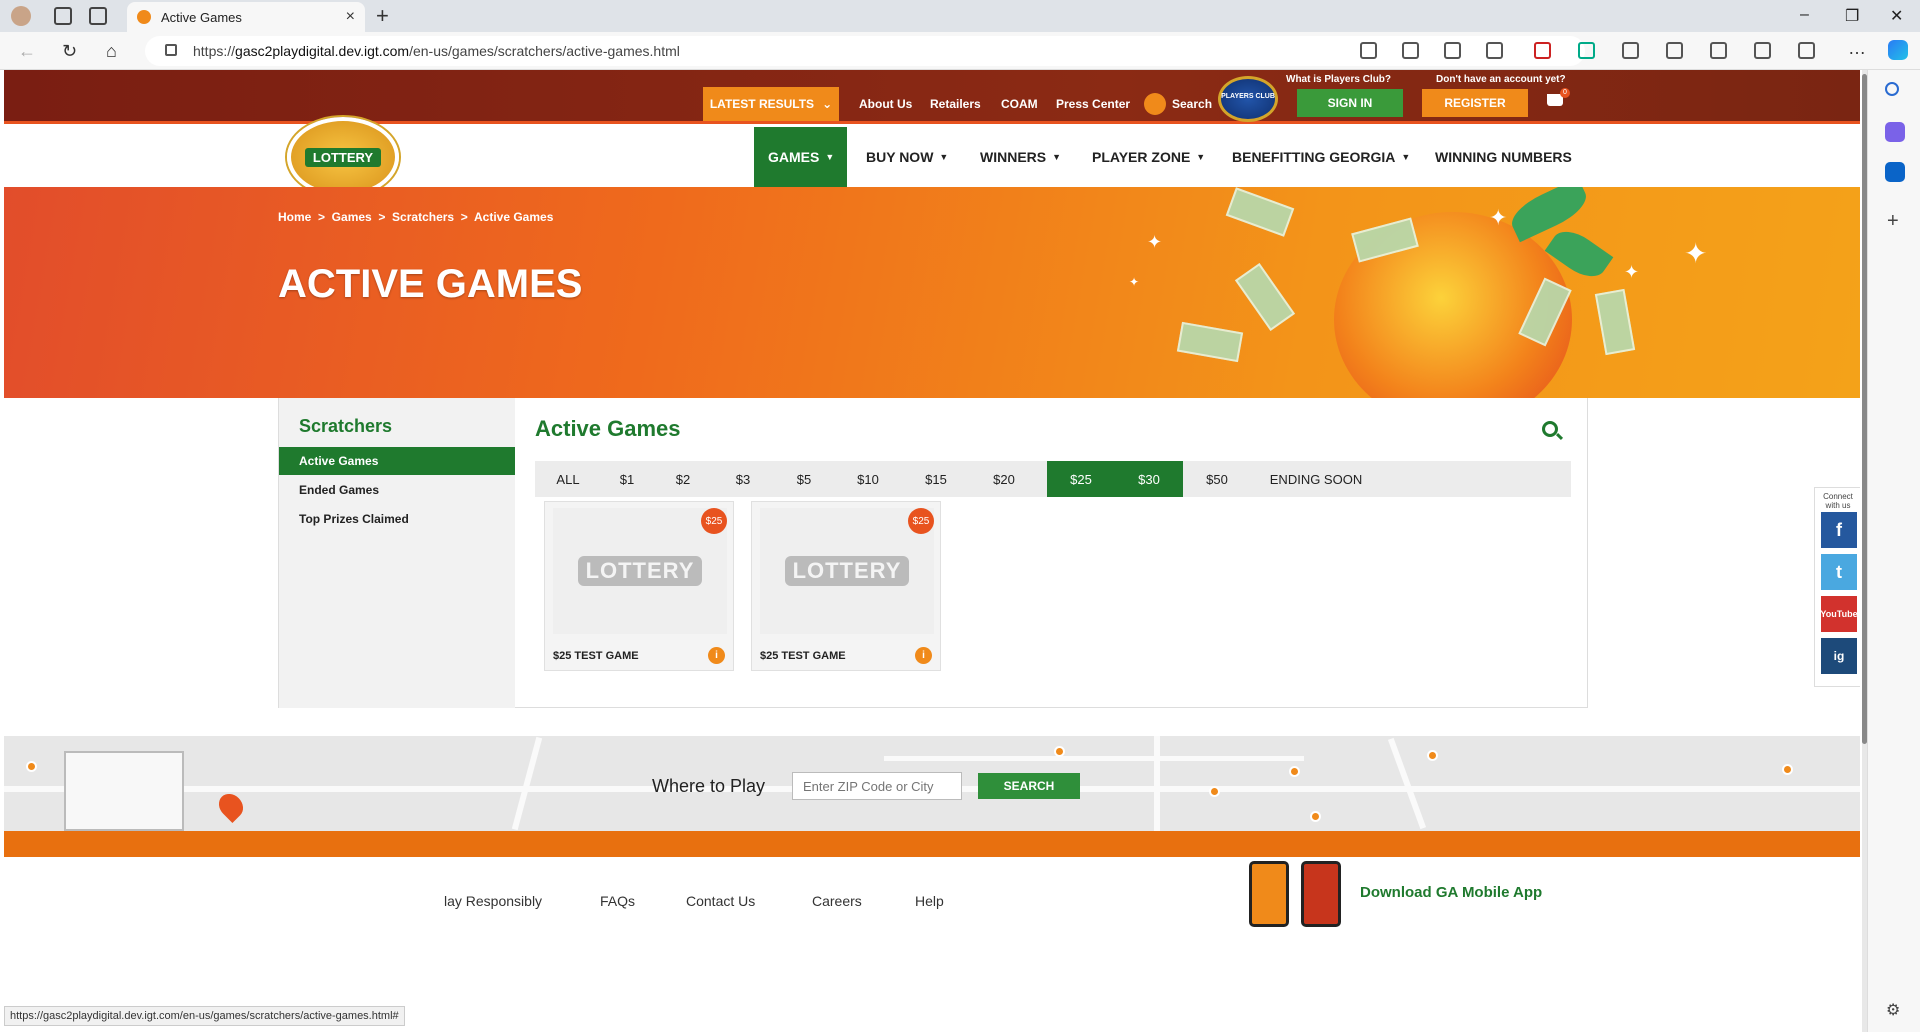 This screenshot has height=1032, width=1920. Describe the element at coordinates (1004, 479) in the screenshot. I see `filter-20: $20` at that location.